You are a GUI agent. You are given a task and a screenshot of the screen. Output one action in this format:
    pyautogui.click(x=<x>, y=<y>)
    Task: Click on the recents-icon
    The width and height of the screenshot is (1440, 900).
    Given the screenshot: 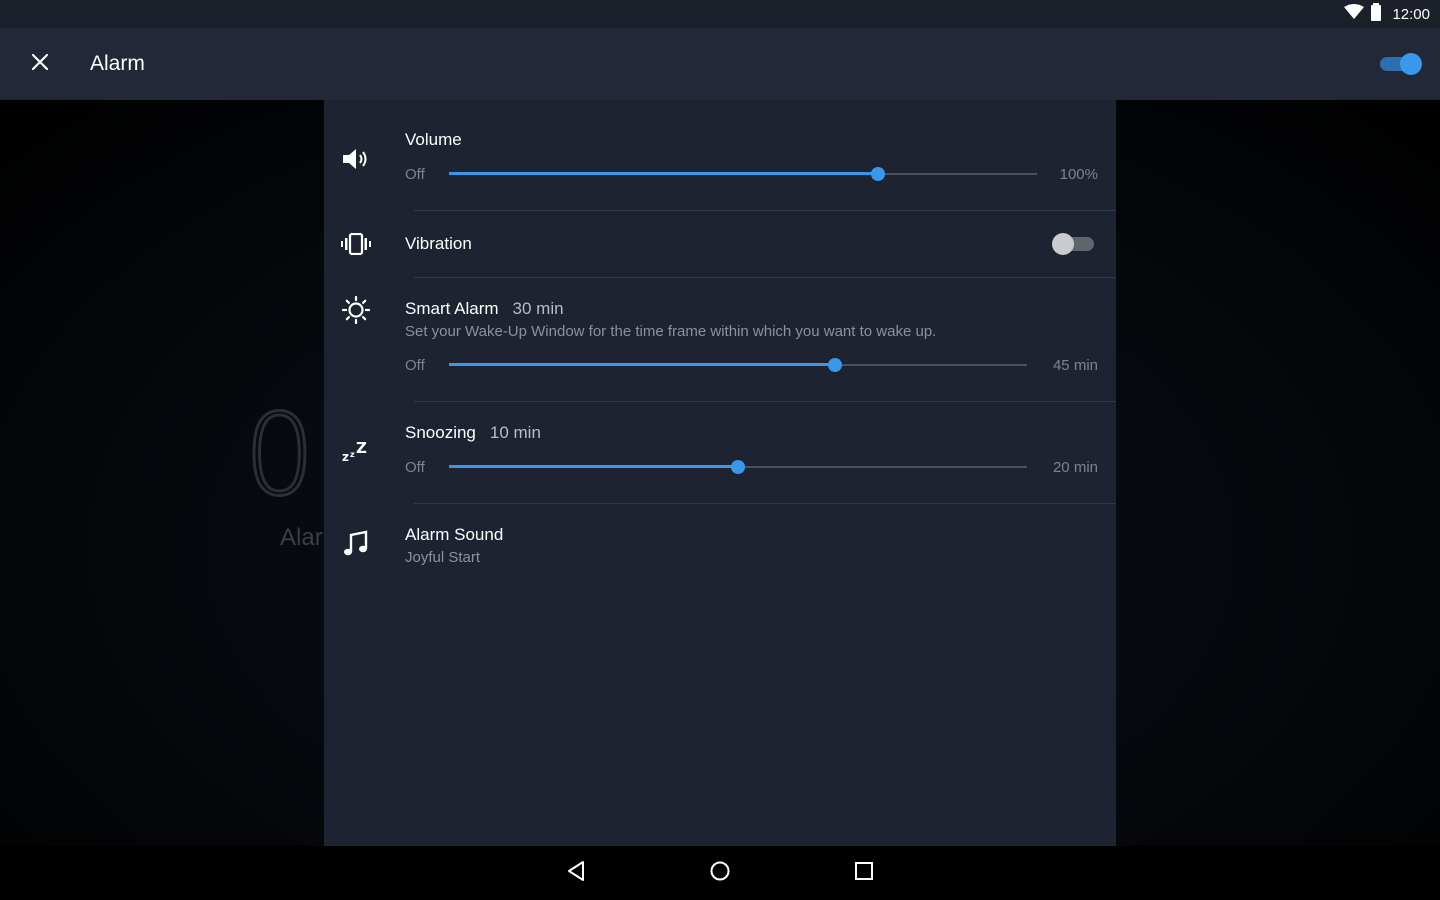 What is the action you would take?
    pyautogui.click(x=864, y=873)
    